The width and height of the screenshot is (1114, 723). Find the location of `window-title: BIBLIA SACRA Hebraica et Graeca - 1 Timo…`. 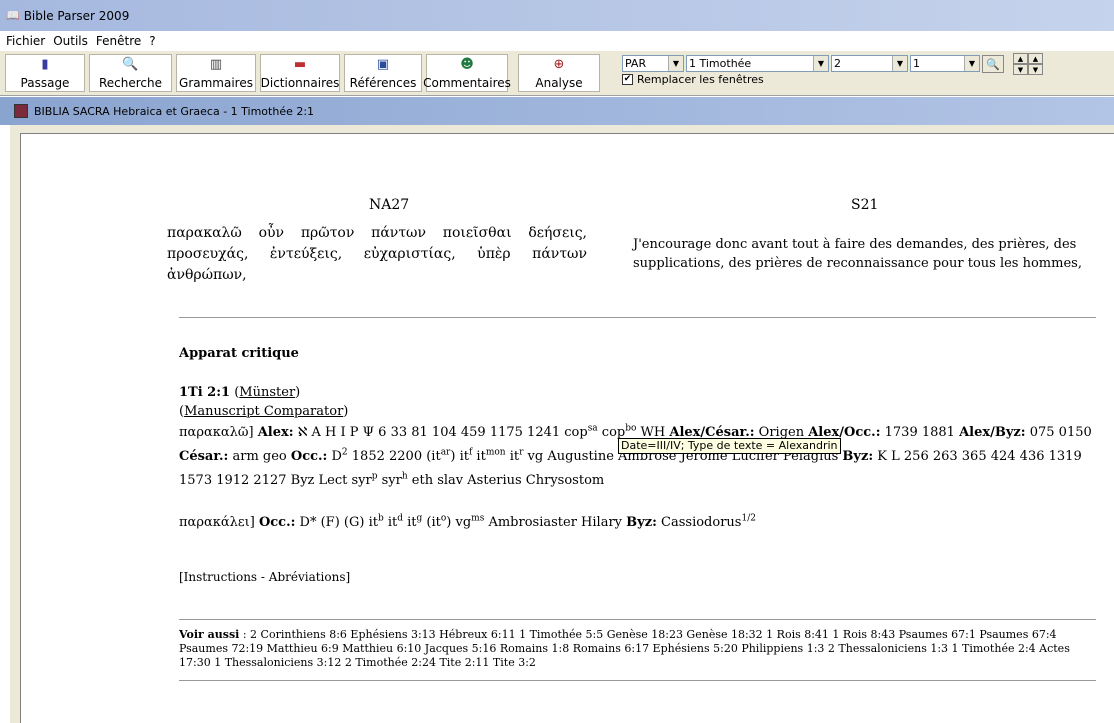

window-title: BIBLIA SACRA Hebraica et Graeca - 1 Timo… is located at coordinates (174, 111).